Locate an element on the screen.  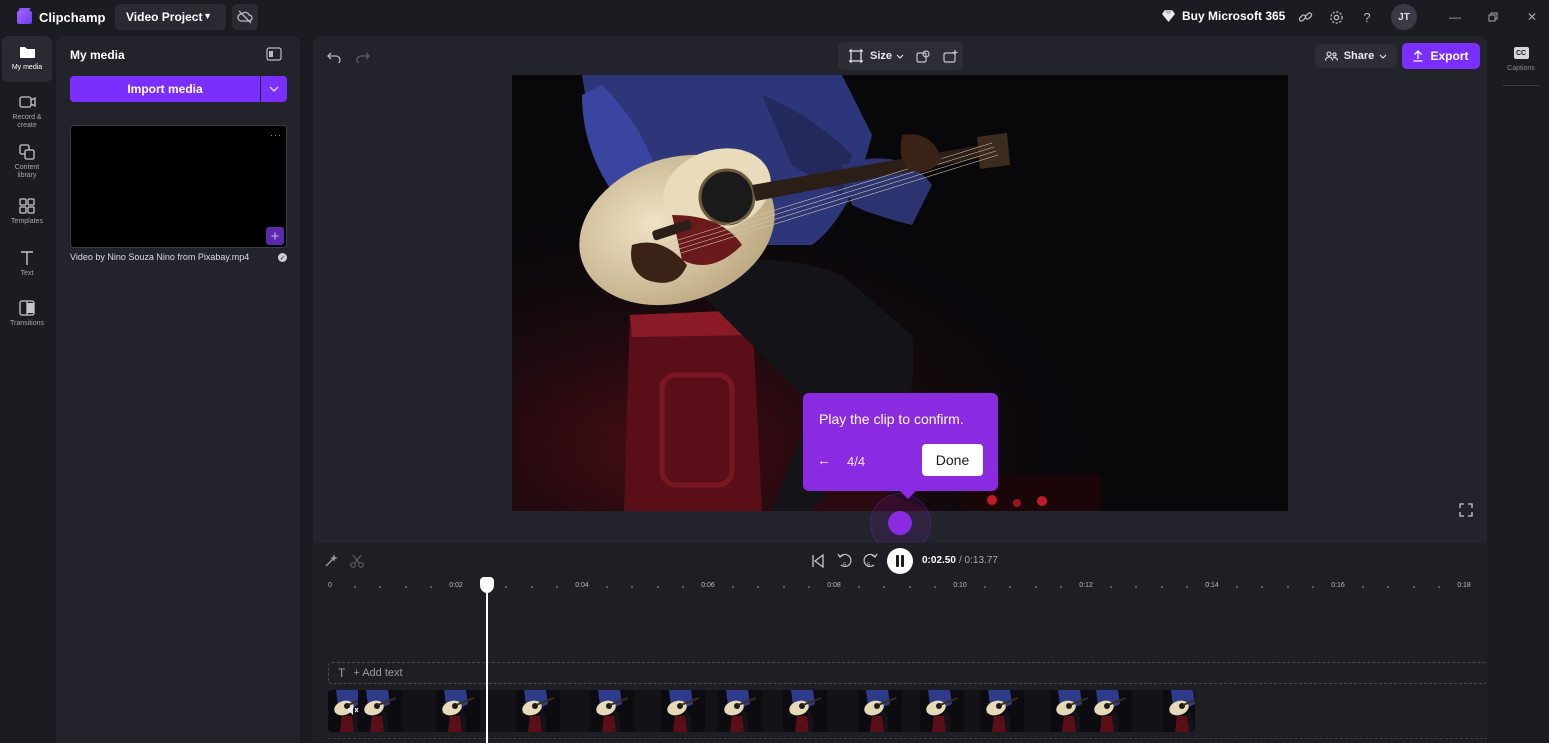
cloud-off-icon is located at coordinates (245, 17).